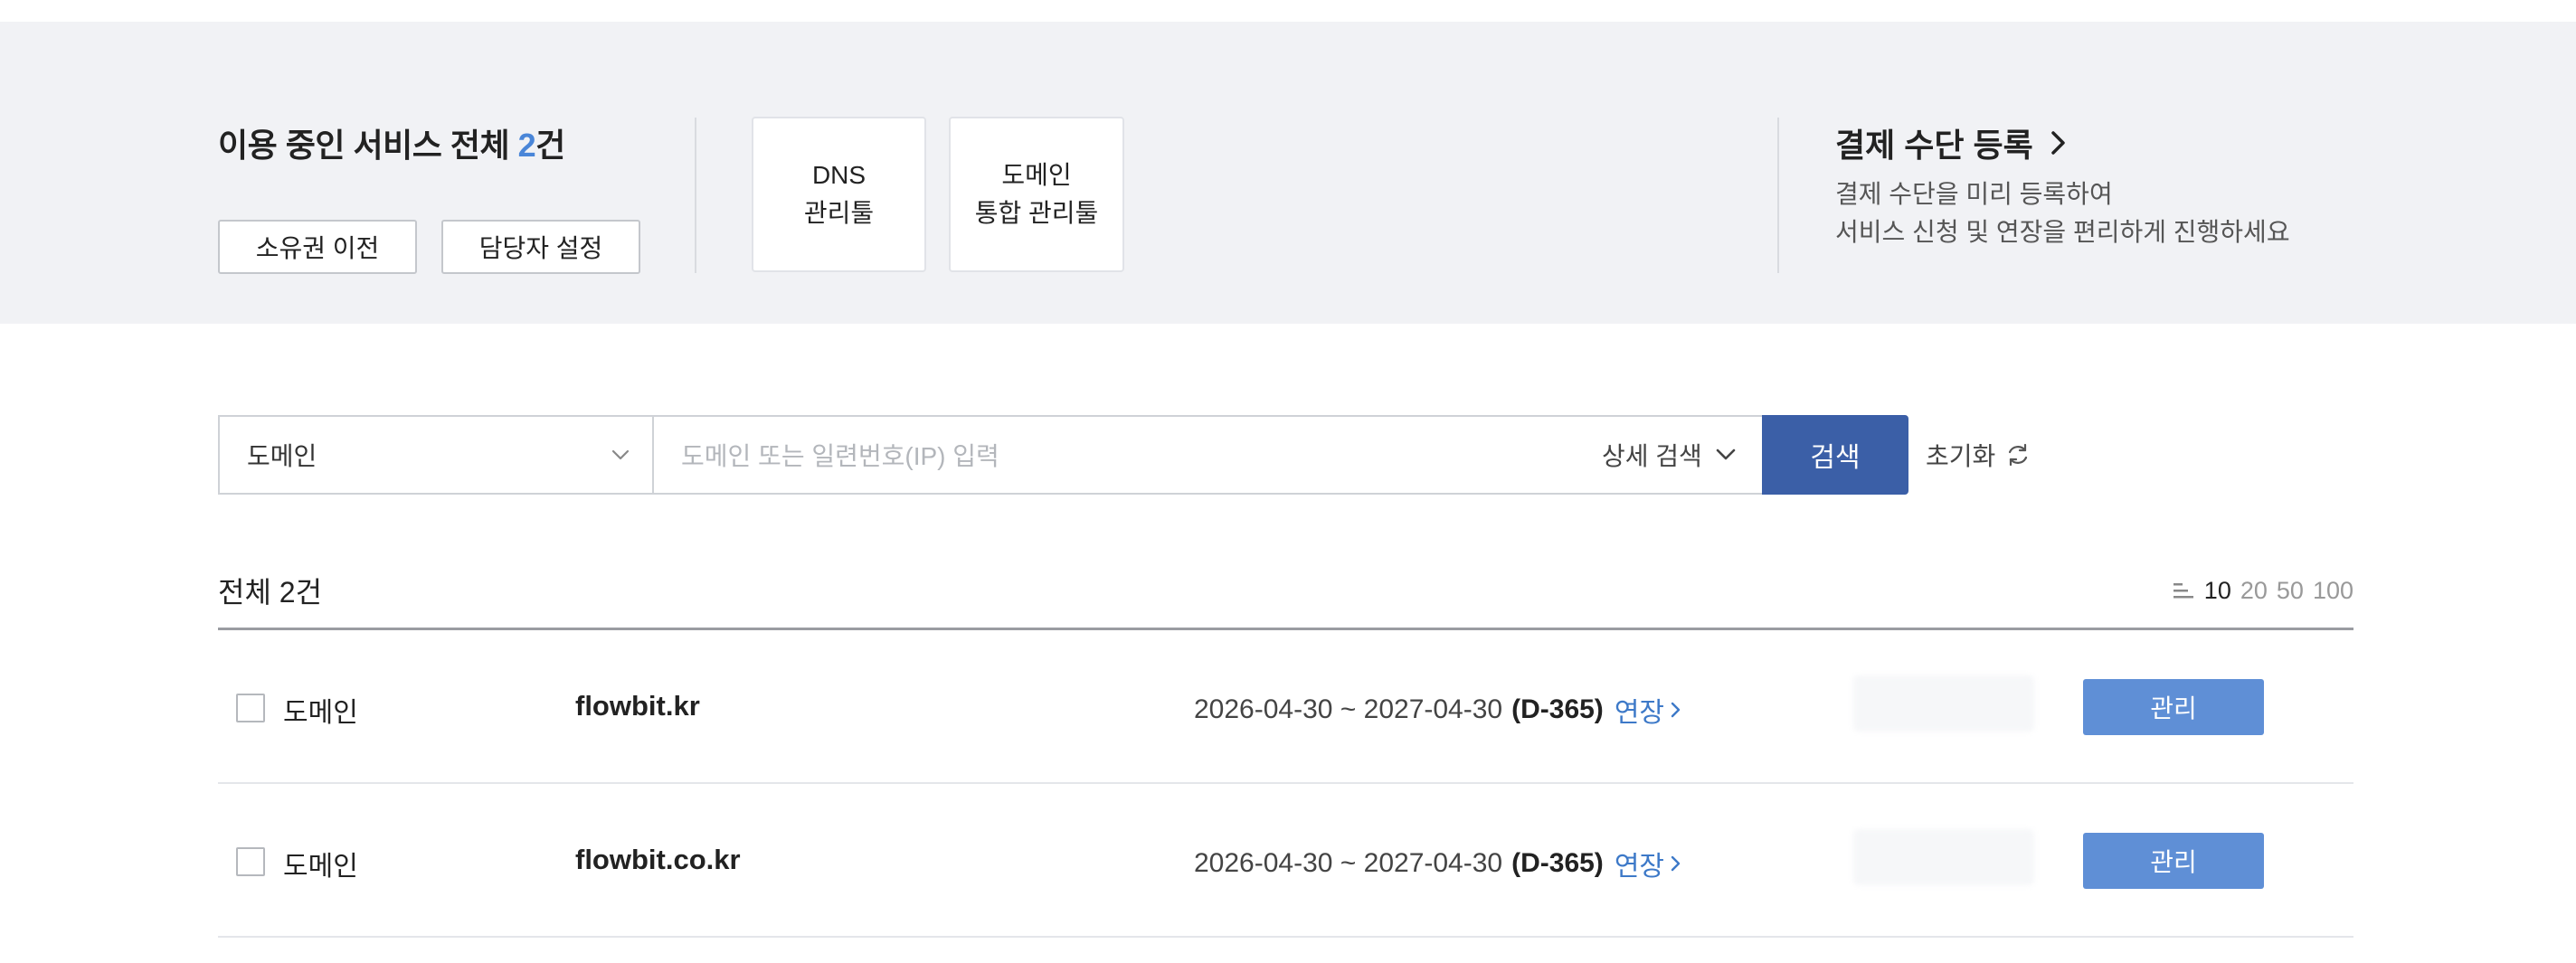 This screenshot has height=963, width=2576. Describe the element at coordinates (658, 859) in the screenshot. I see `domain-name: flowbit.co.kr` at that location.